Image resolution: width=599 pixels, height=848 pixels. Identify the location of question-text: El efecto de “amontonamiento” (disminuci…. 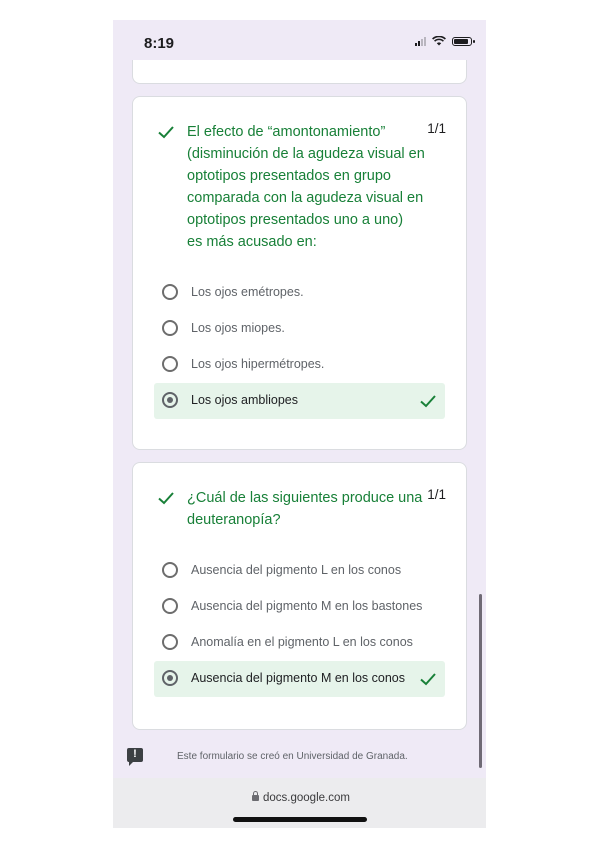
(306, 187).